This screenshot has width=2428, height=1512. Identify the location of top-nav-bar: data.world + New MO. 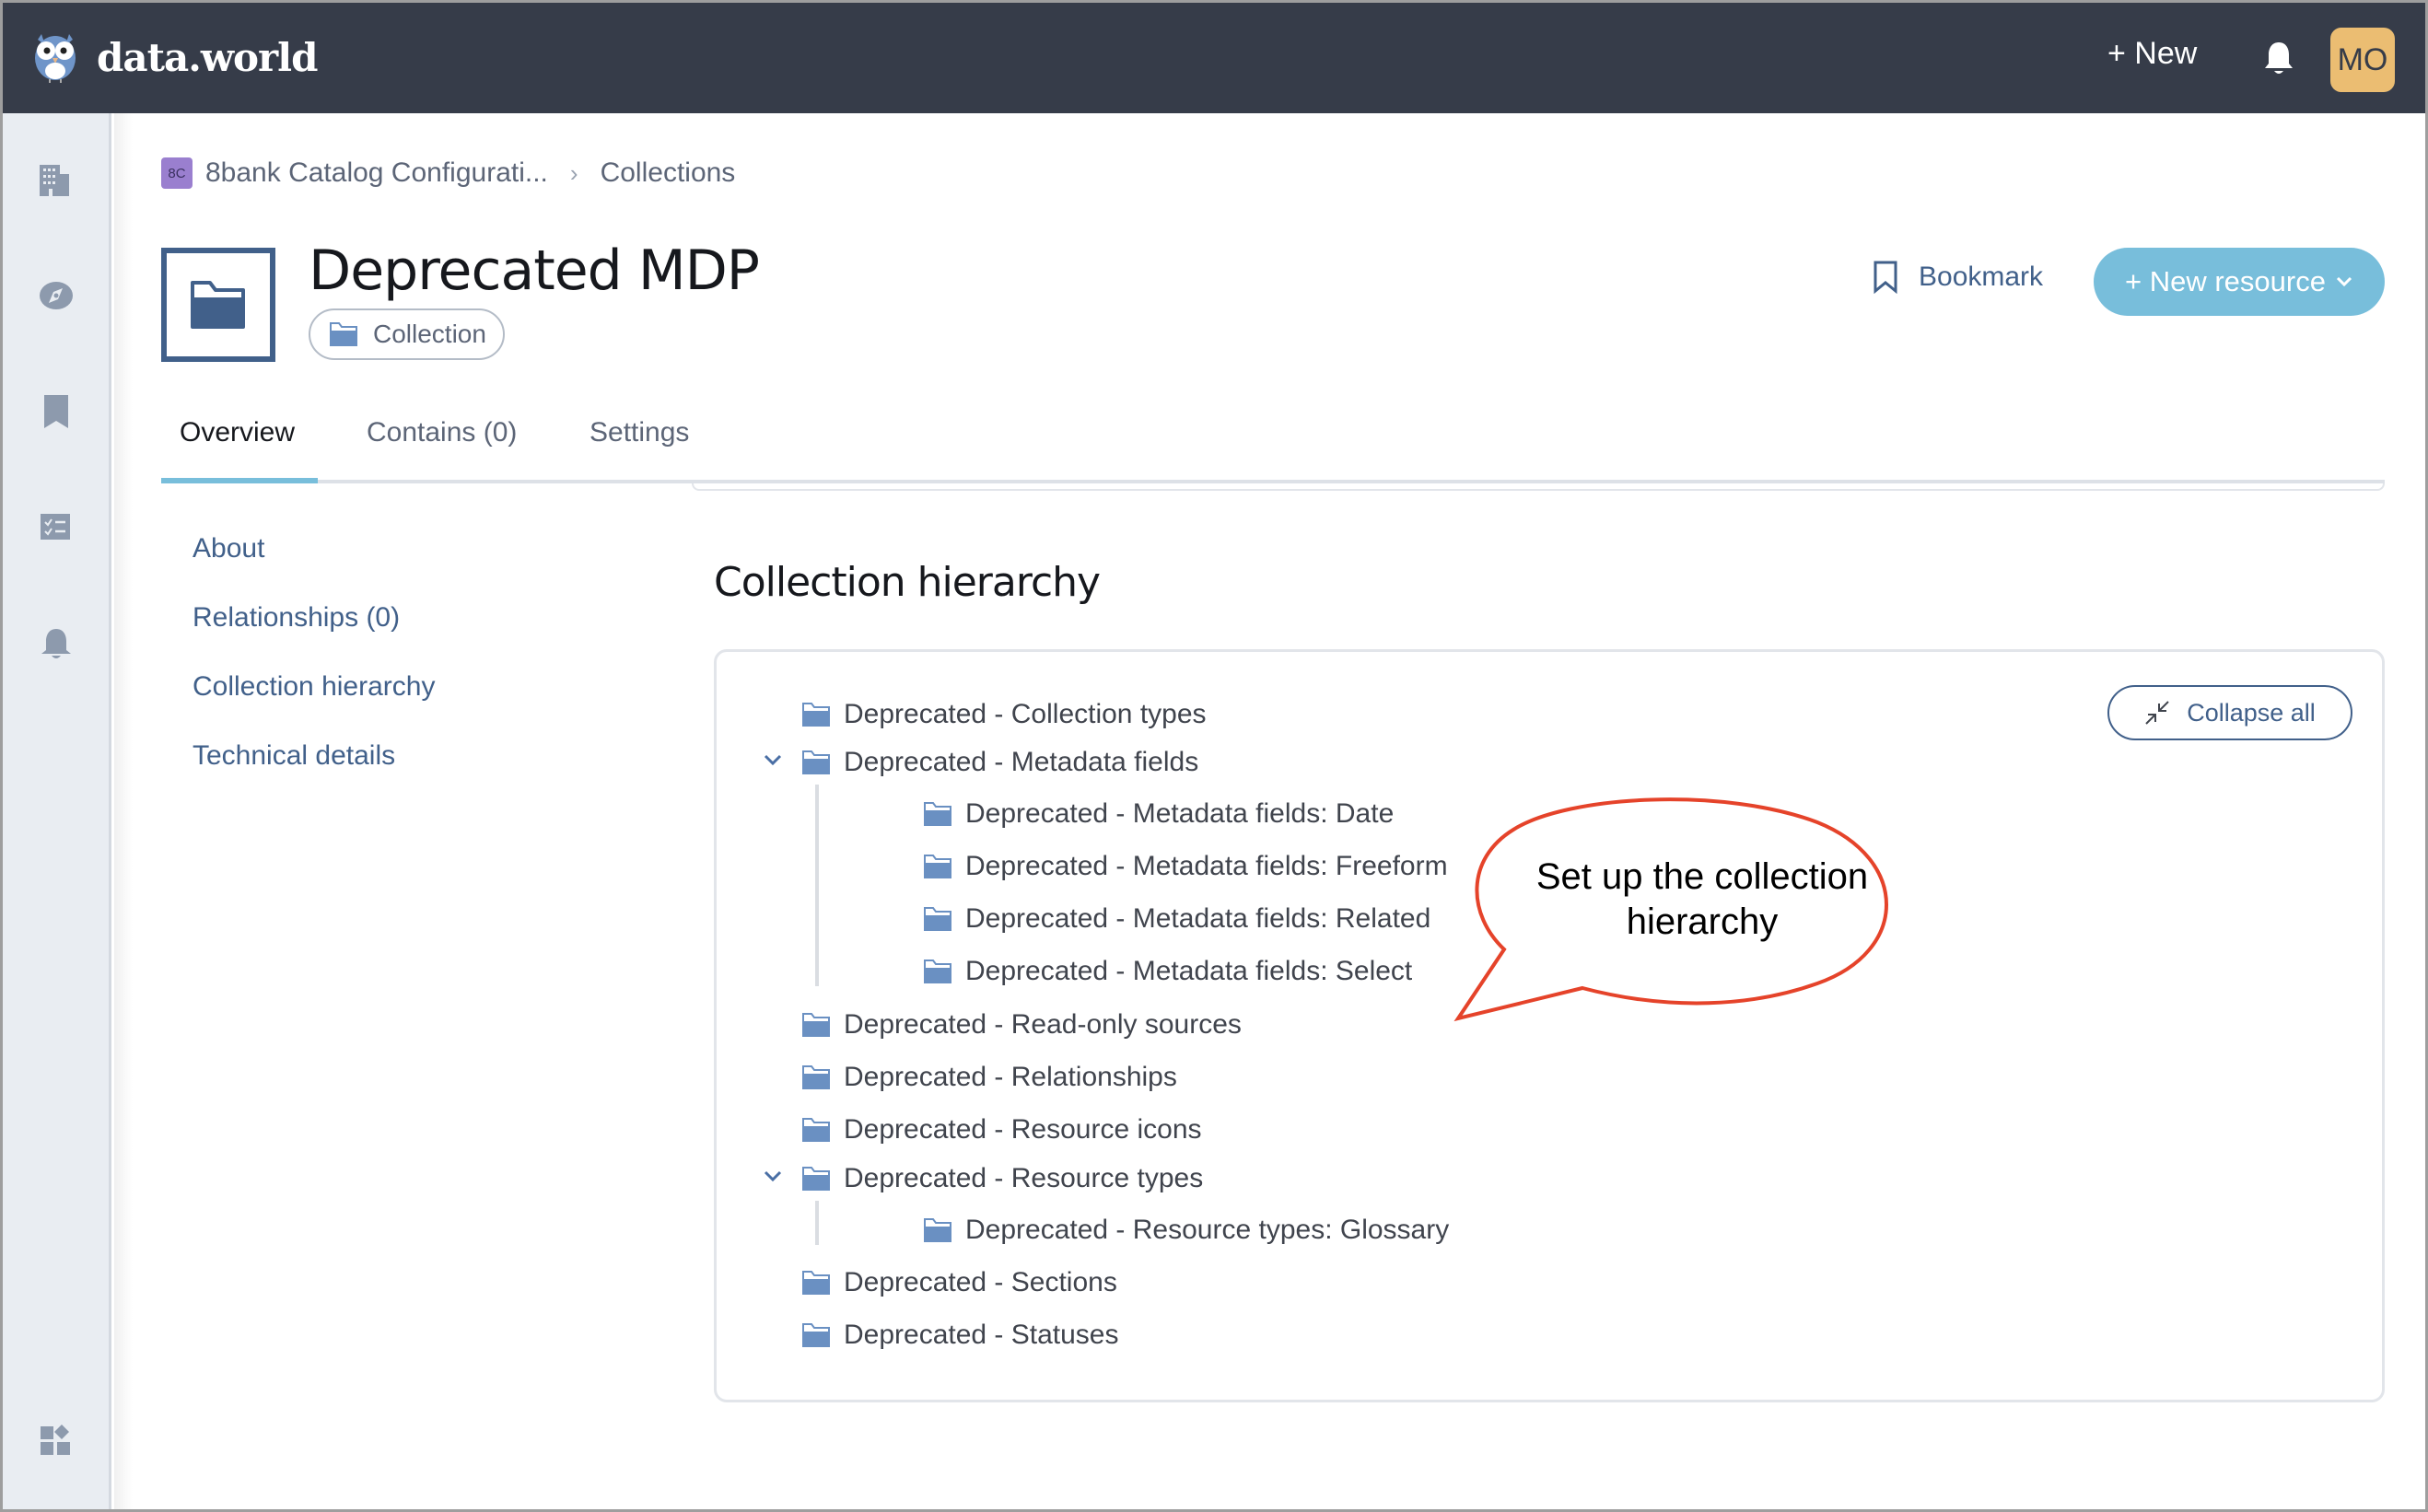
(1214, 58).